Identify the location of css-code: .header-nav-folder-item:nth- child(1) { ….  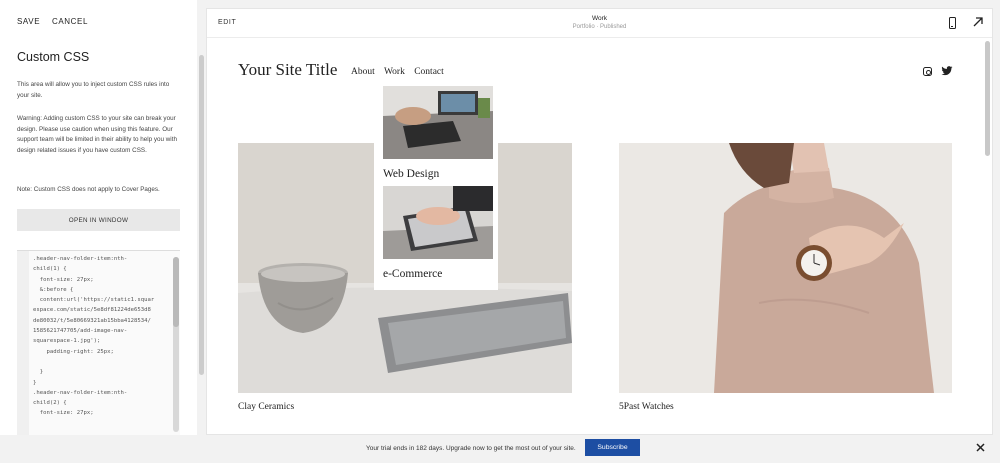
(103, 336).